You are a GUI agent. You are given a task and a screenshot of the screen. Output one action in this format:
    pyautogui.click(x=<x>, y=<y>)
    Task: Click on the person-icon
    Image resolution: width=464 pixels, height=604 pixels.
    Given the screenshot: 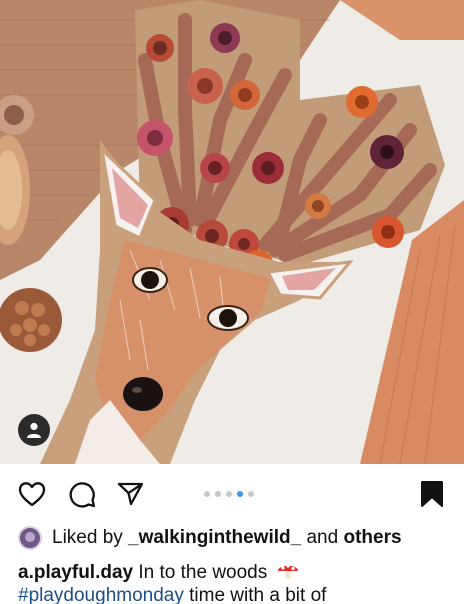 What is the action you would take?
    pyautogui.click(x=34, y=430)
    